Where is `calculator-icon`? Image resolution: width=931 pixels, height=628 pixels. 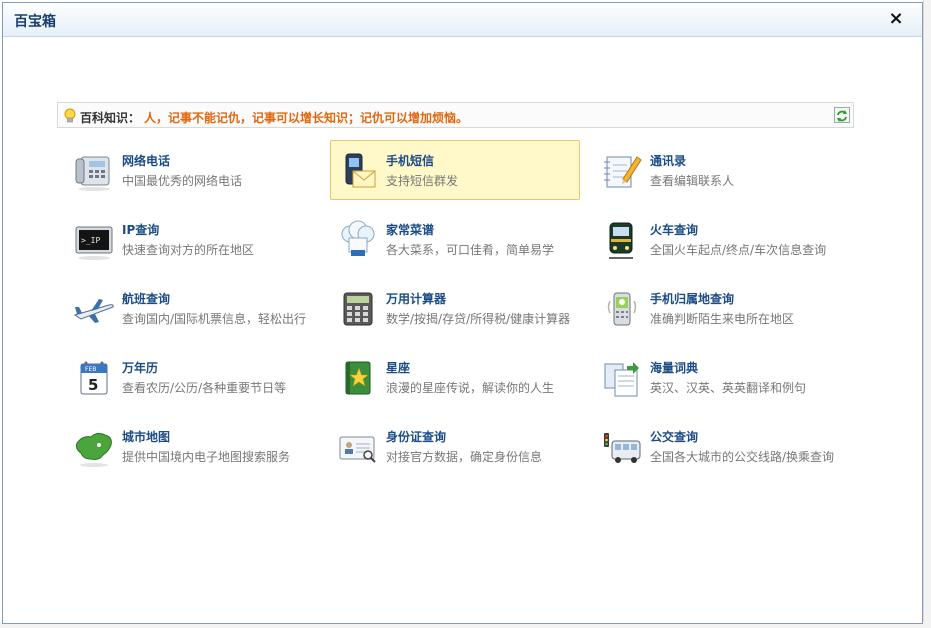
calculator-icon is located at coordinates (358, 310).